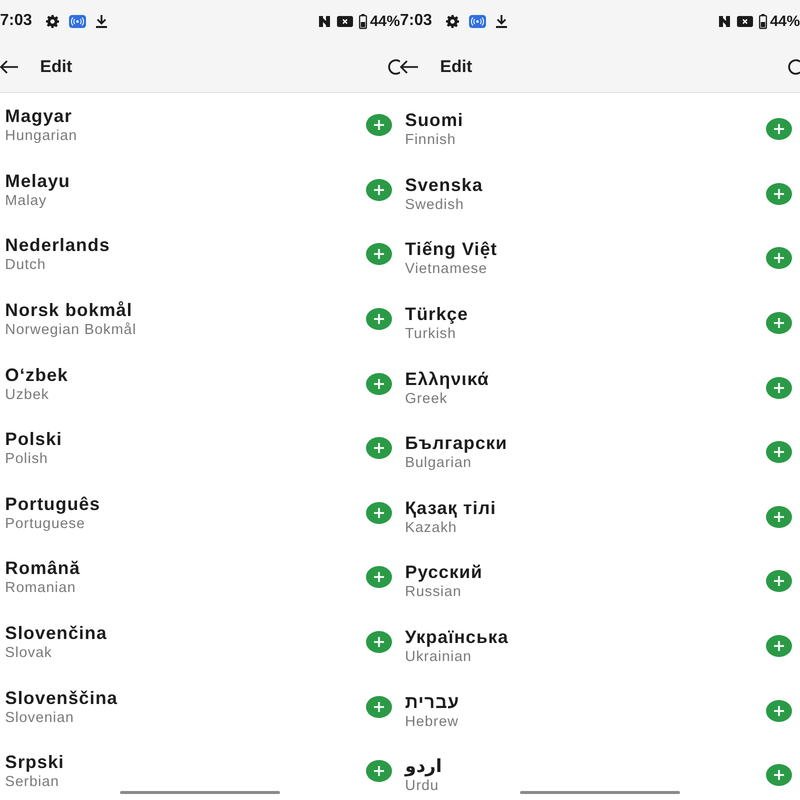 The image size is (800, 800). Describe the element at coordinates (36, 375) in the screenshot. I see `language-name: Oʻzbek` at that location.